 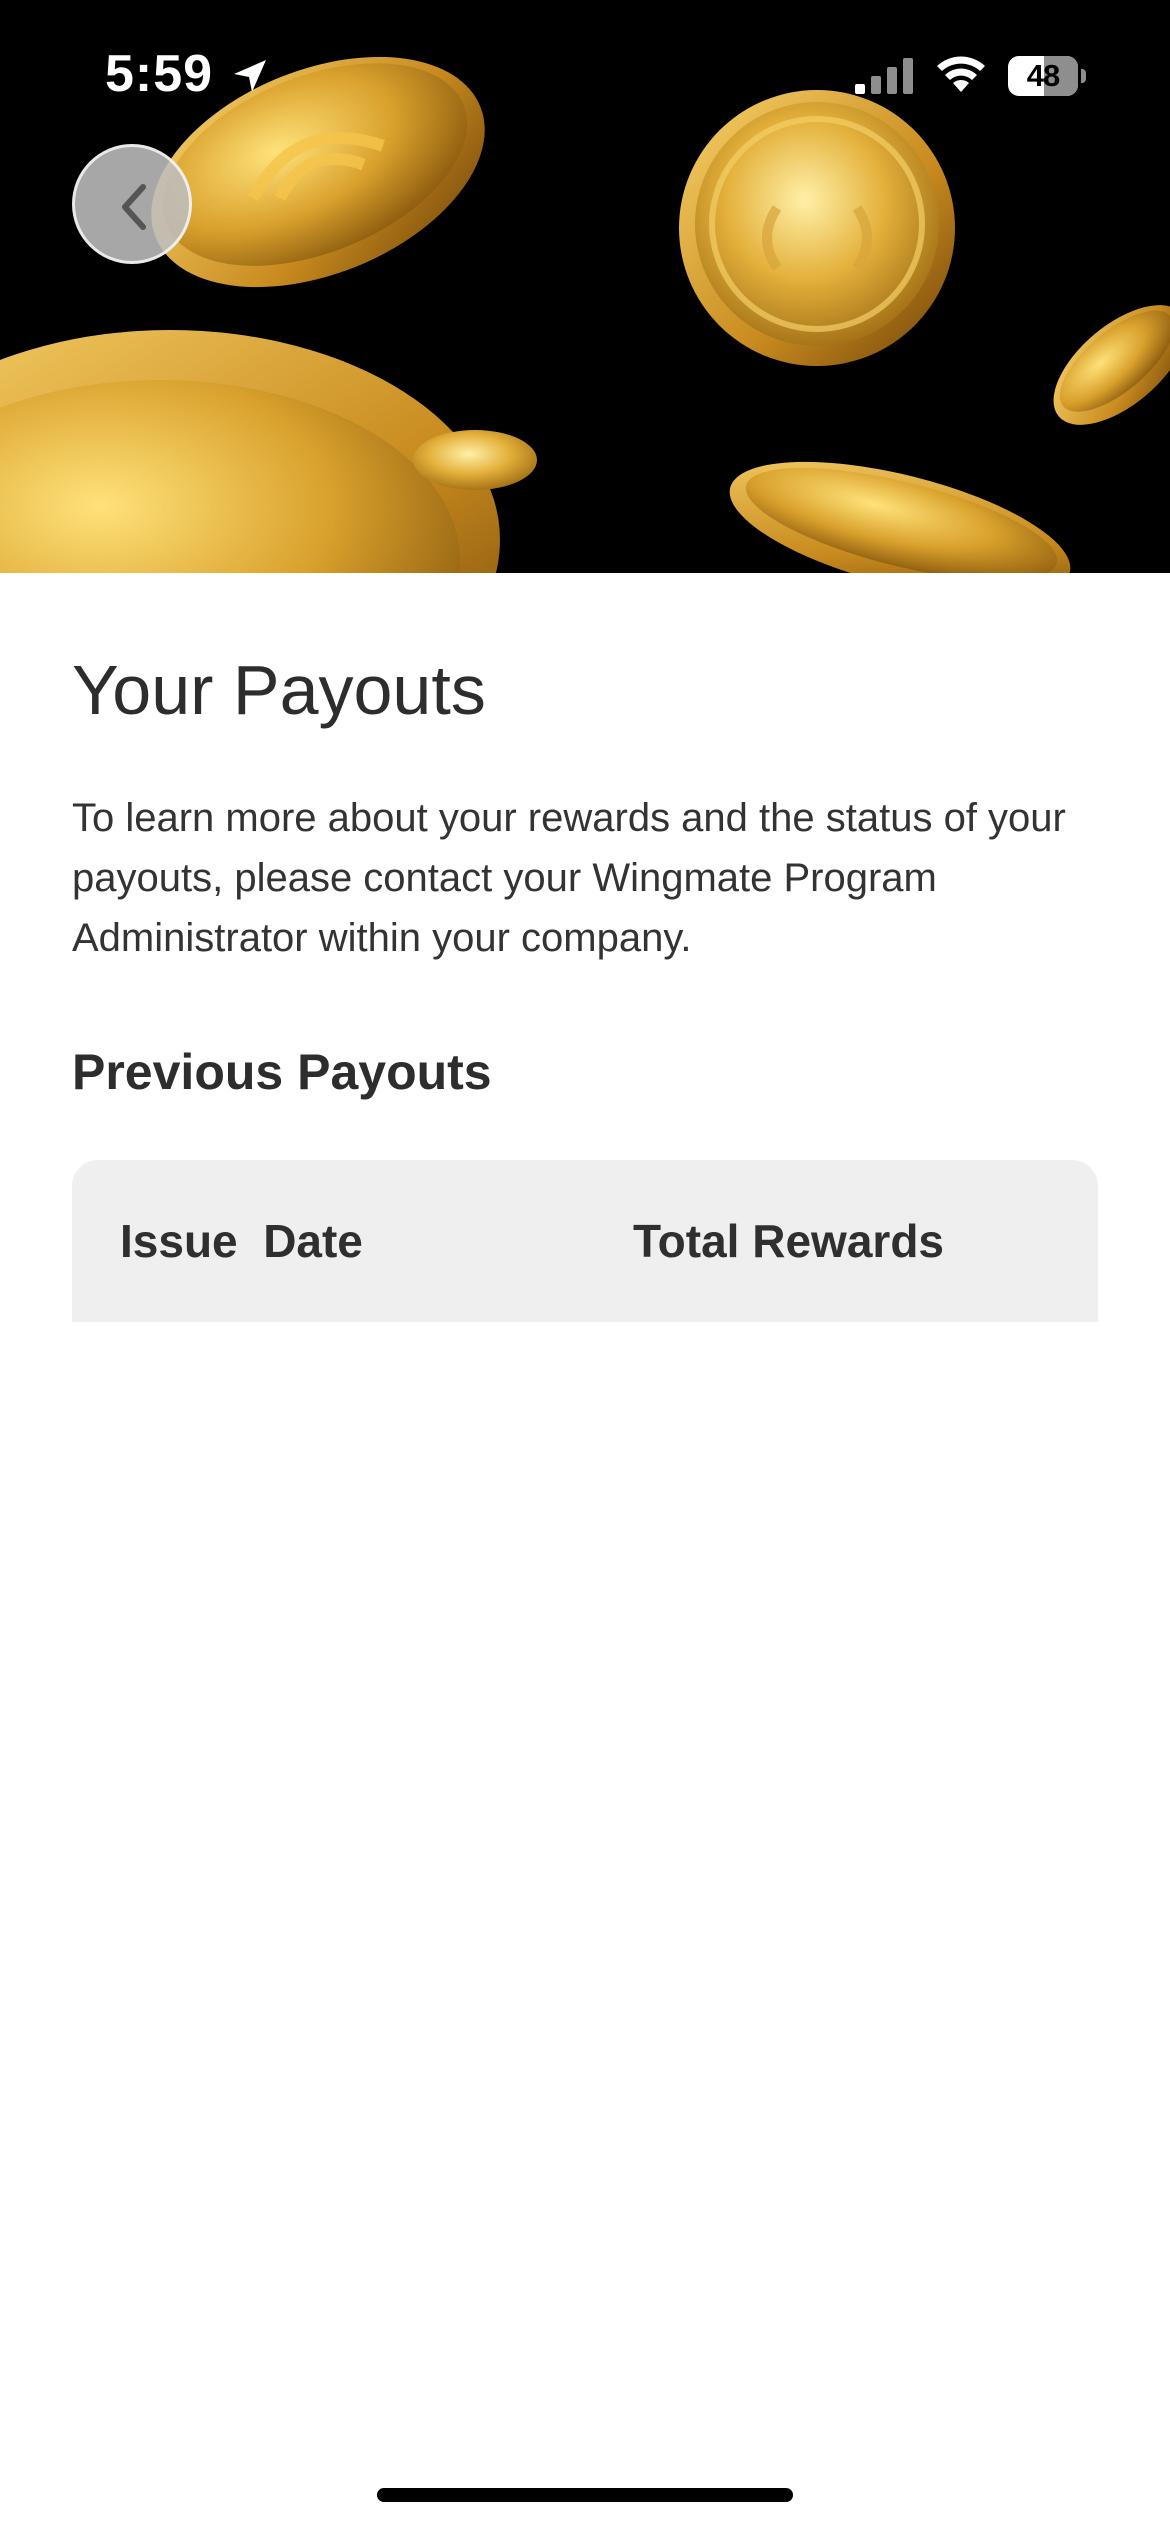 What do you see at coordinates (1111, 365) in the screenshot?
I see `coin-right-edge` at bounding box center [1111, 365].